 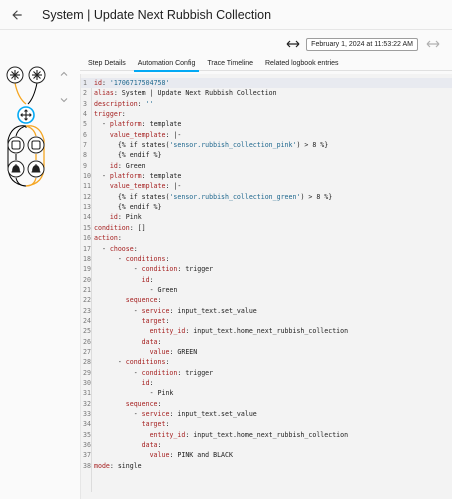 What do you see at coordinates (167, 65) in the screenshot?
I see `tab-automation-config: Automation Config` at bounding box center [167, 65].